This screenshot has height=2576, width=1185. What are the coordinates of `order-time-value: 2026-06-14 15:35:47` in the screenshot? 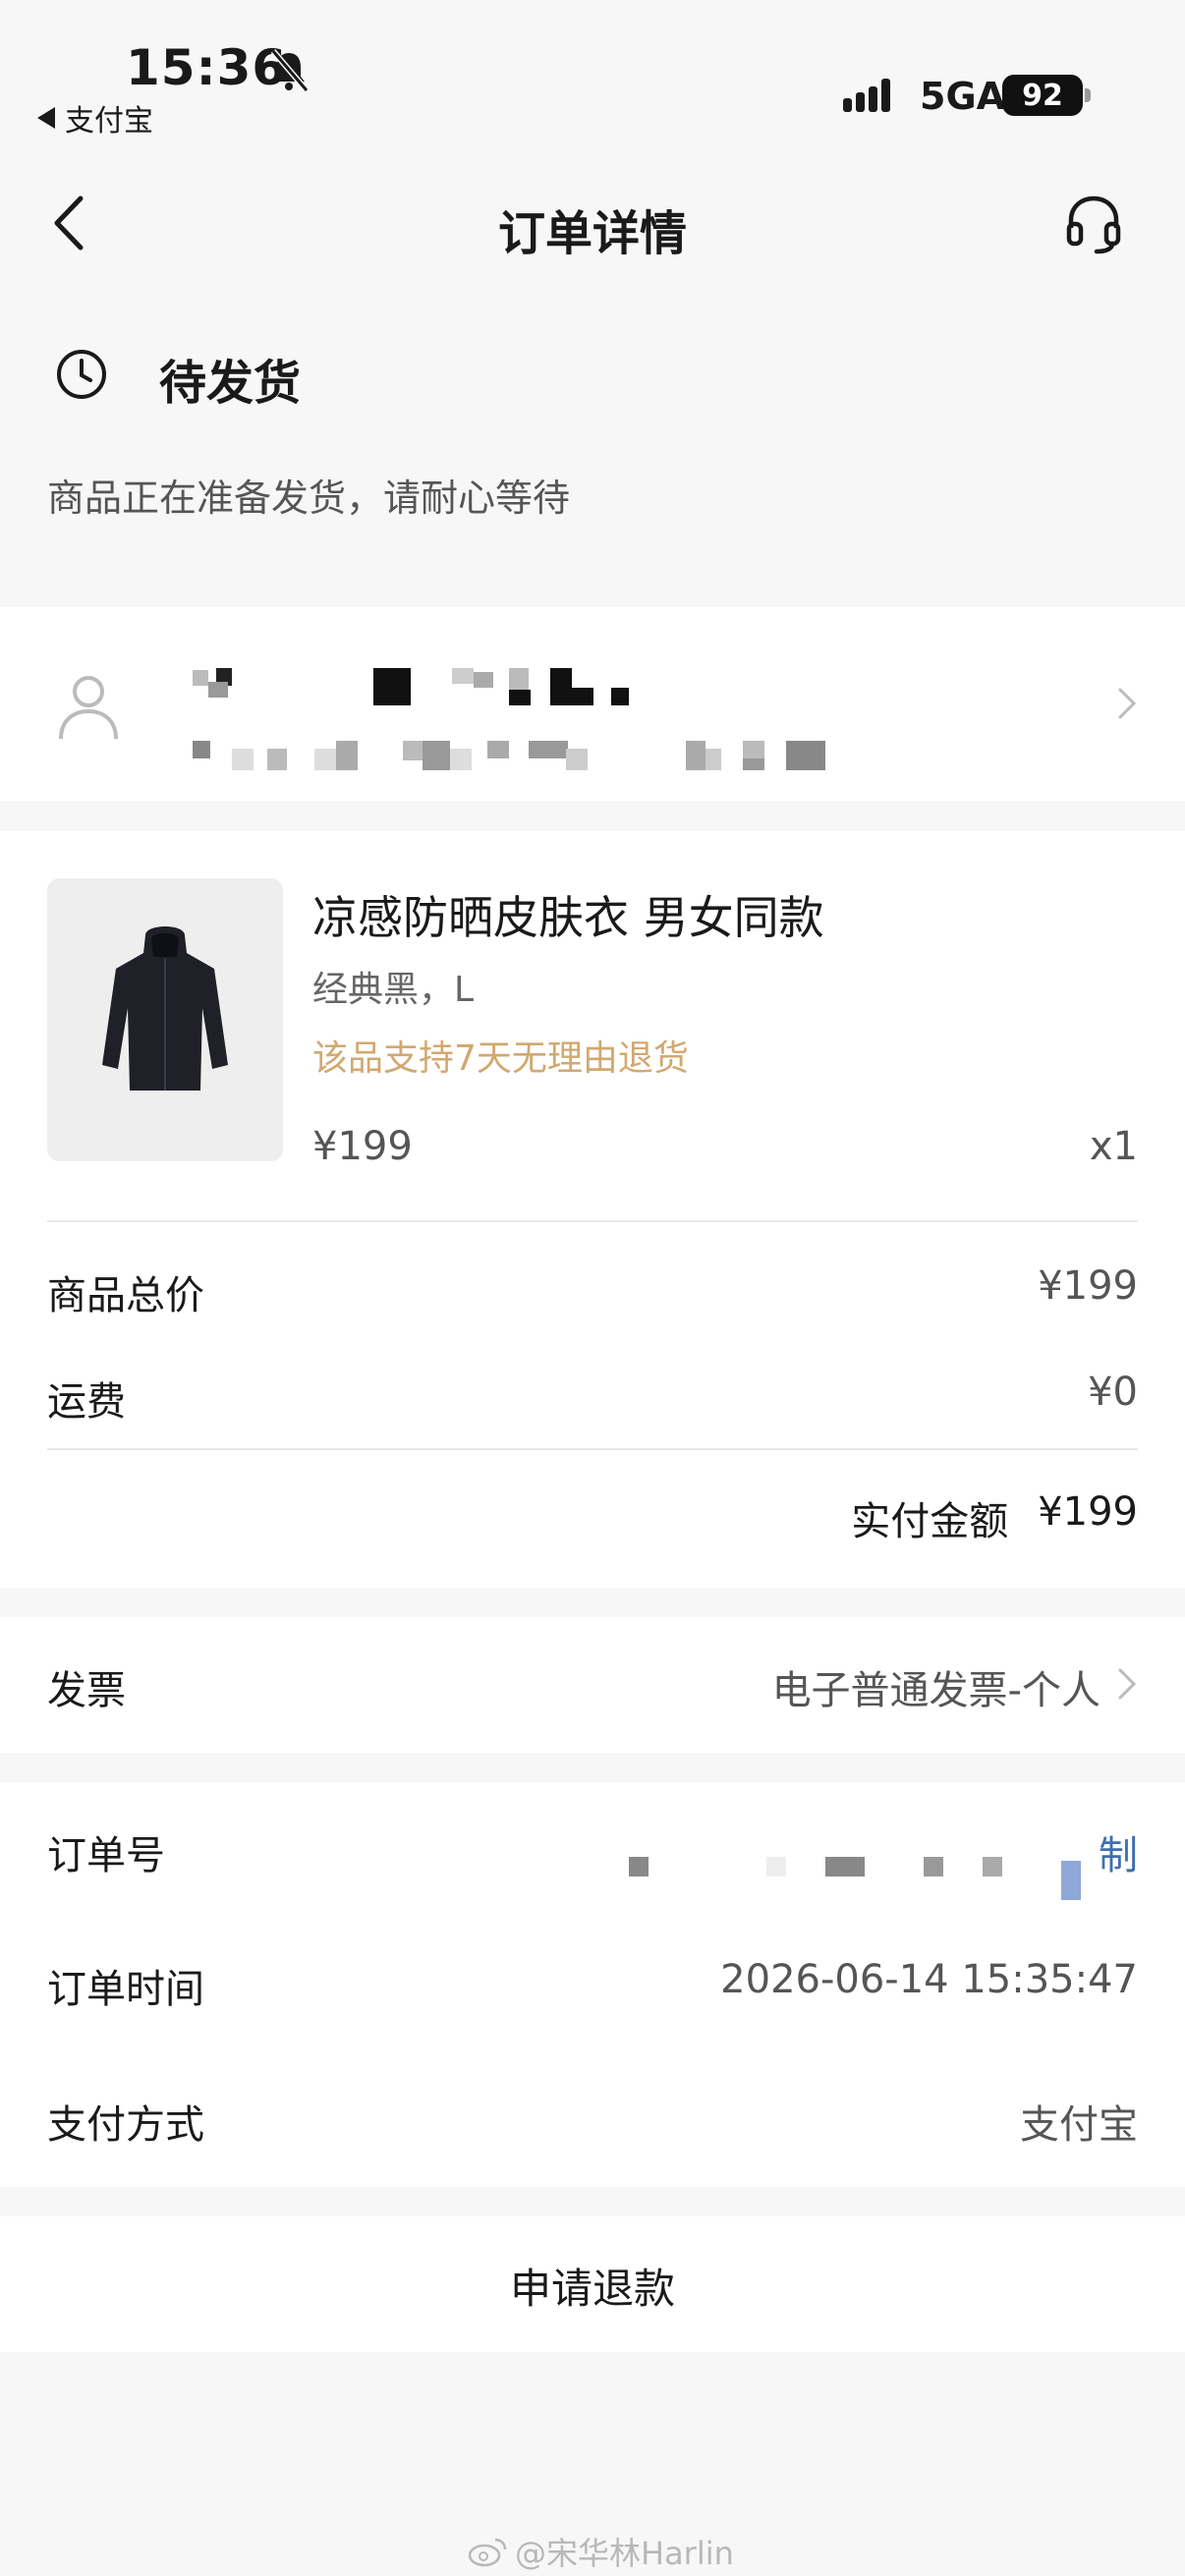 It's located at (929, 1979).